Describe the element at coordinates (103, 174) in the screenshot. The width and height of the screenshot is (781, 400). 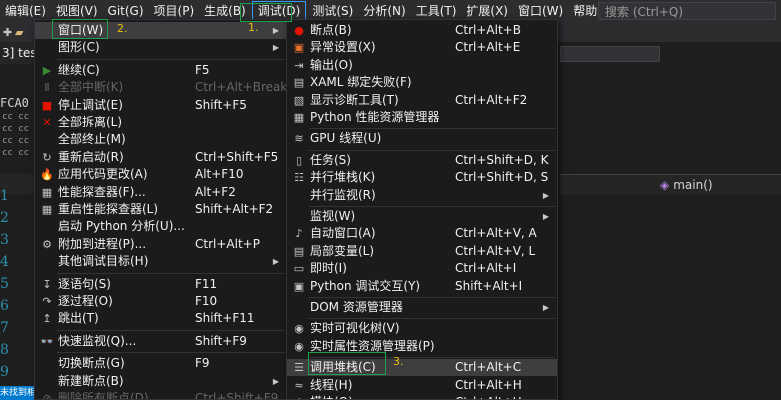
I see `menu-item-label: 应用代码更改(A)` at that location.